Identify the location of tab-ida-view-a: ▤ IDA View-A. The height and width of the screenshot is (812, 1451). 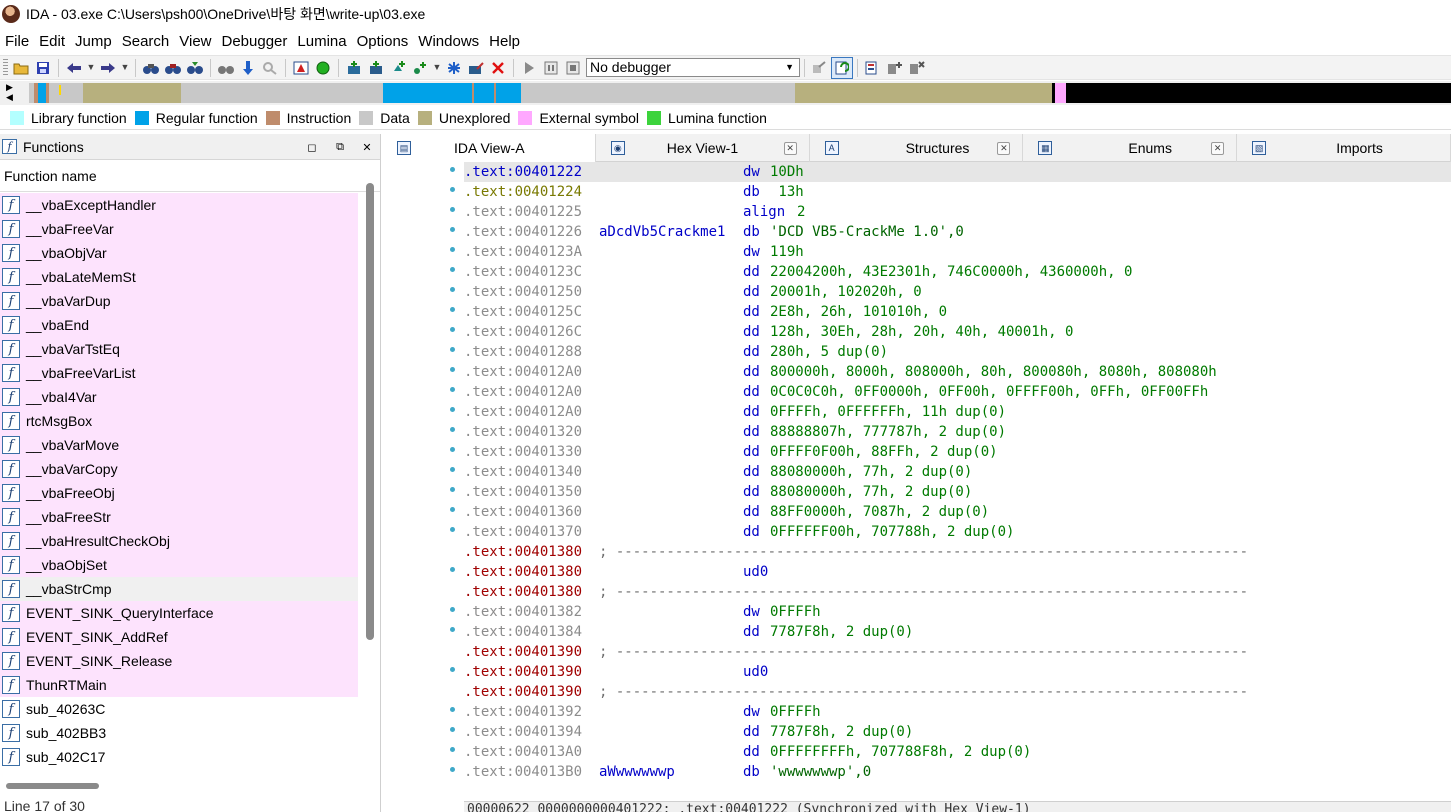
(489, 148).